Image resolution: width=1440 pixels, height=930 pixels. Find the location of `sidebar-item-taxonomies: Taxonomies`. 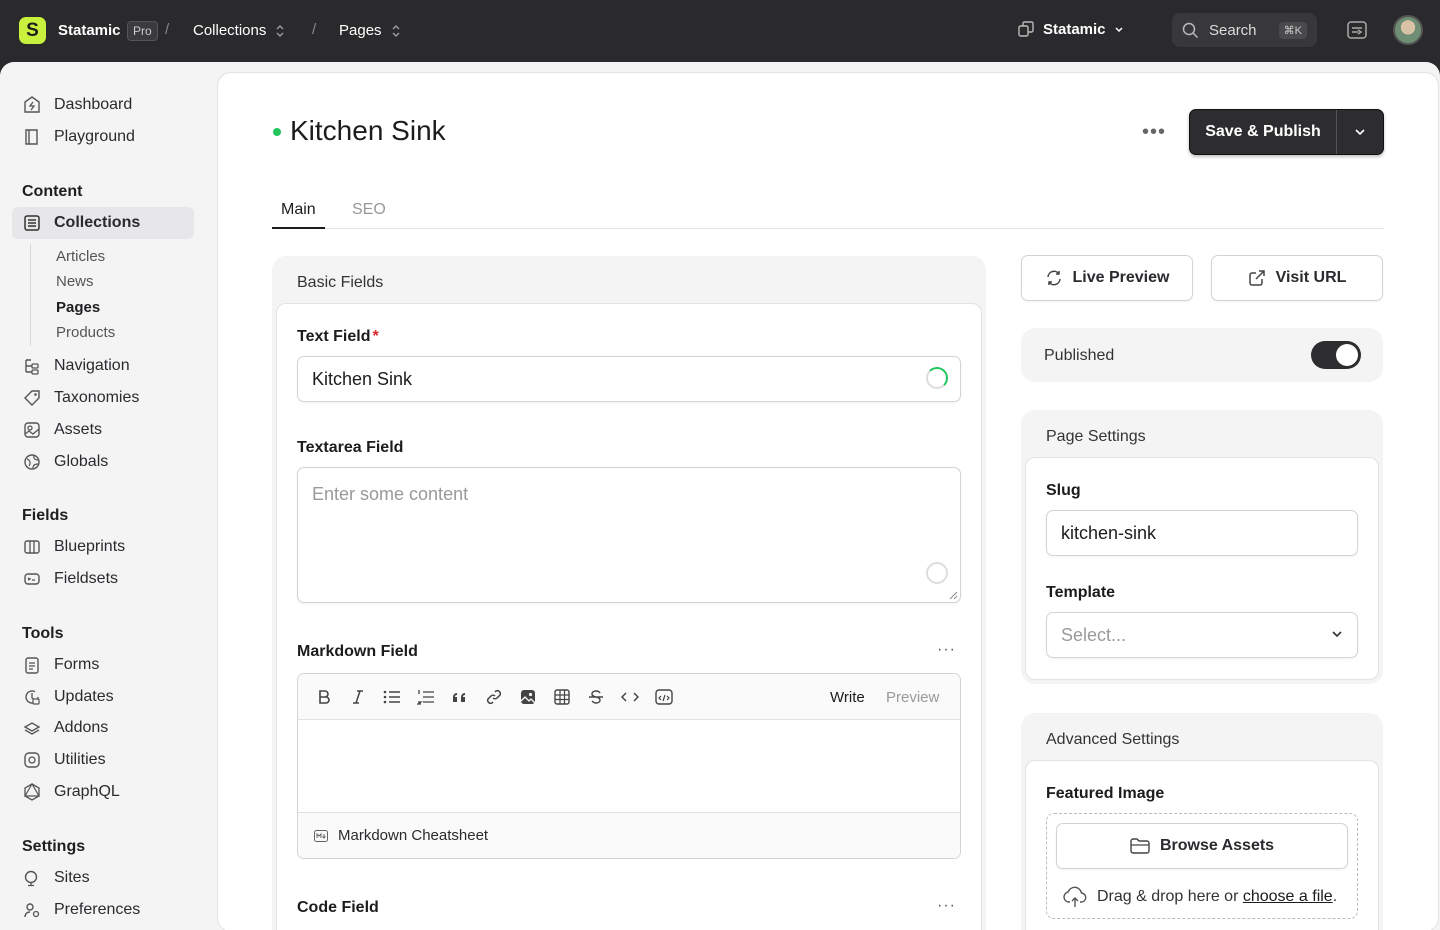

sidebar-item-taxonomies: Taxonomies is located at coordinates (103, 398).